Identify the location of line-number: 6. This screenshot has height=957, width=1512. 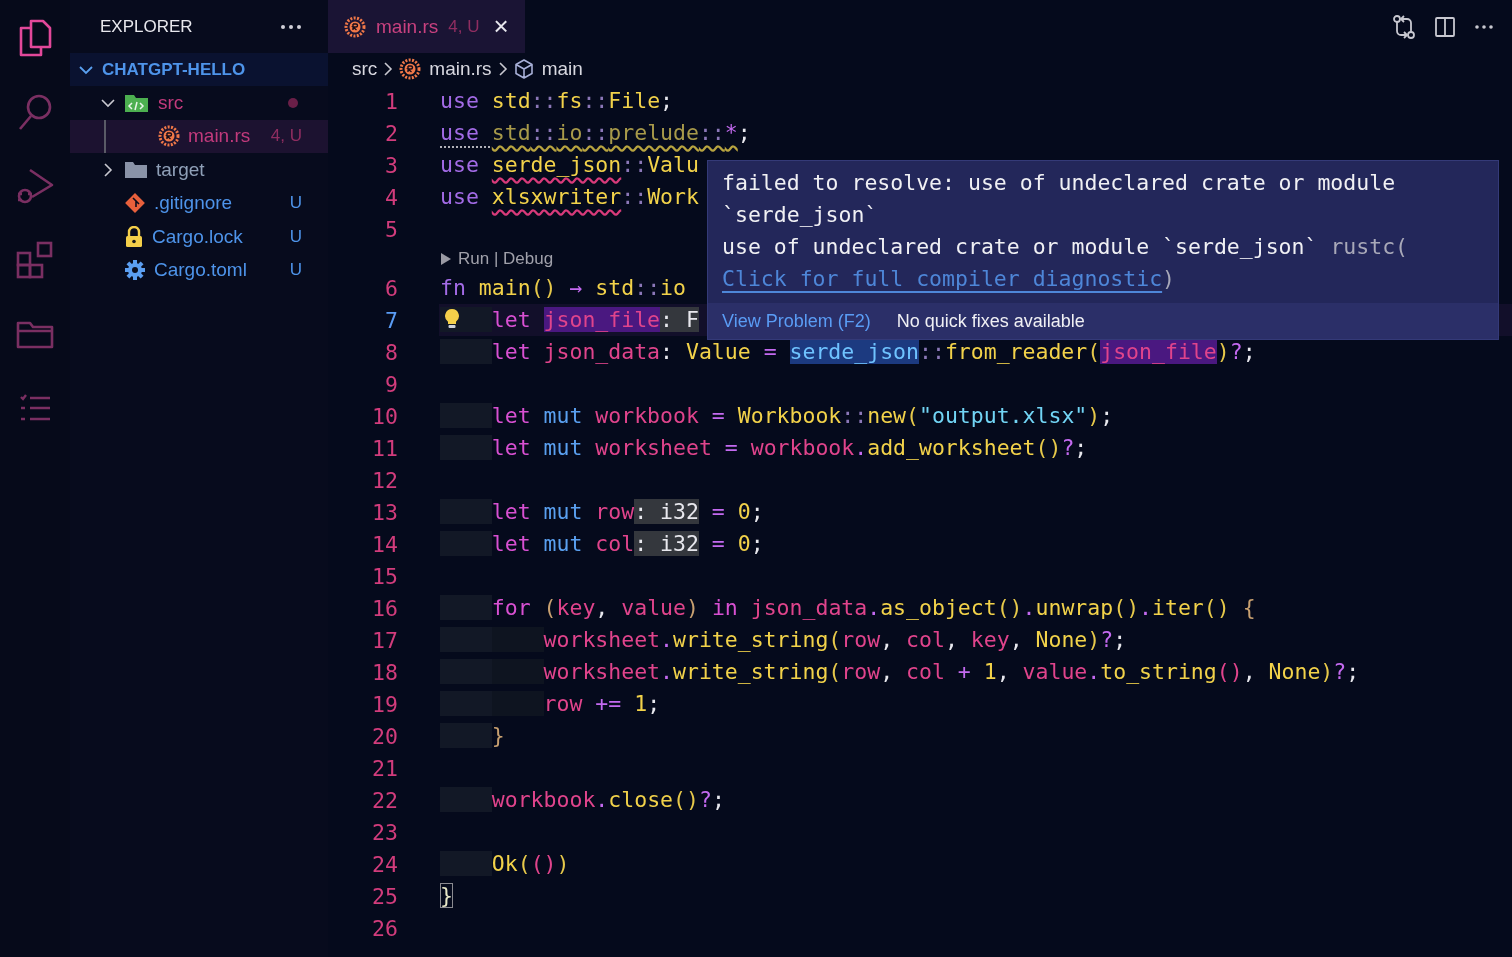
(391, 288).